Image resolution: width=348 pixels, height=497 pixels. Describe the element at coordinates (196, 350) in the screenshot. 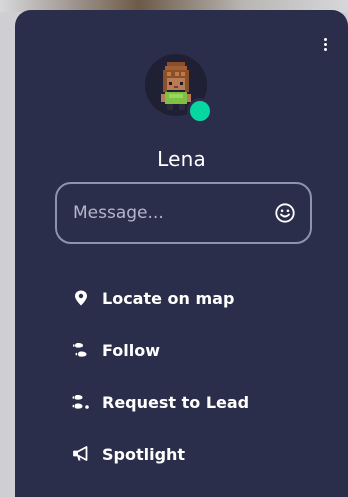

I see `follow-button: Follow` at that location.